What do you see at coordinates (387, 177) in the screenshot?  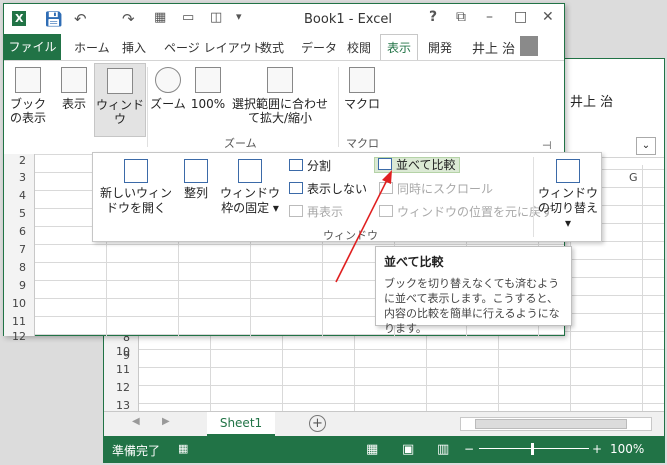 I see `arrow-head` at bounding box center [387, 177].